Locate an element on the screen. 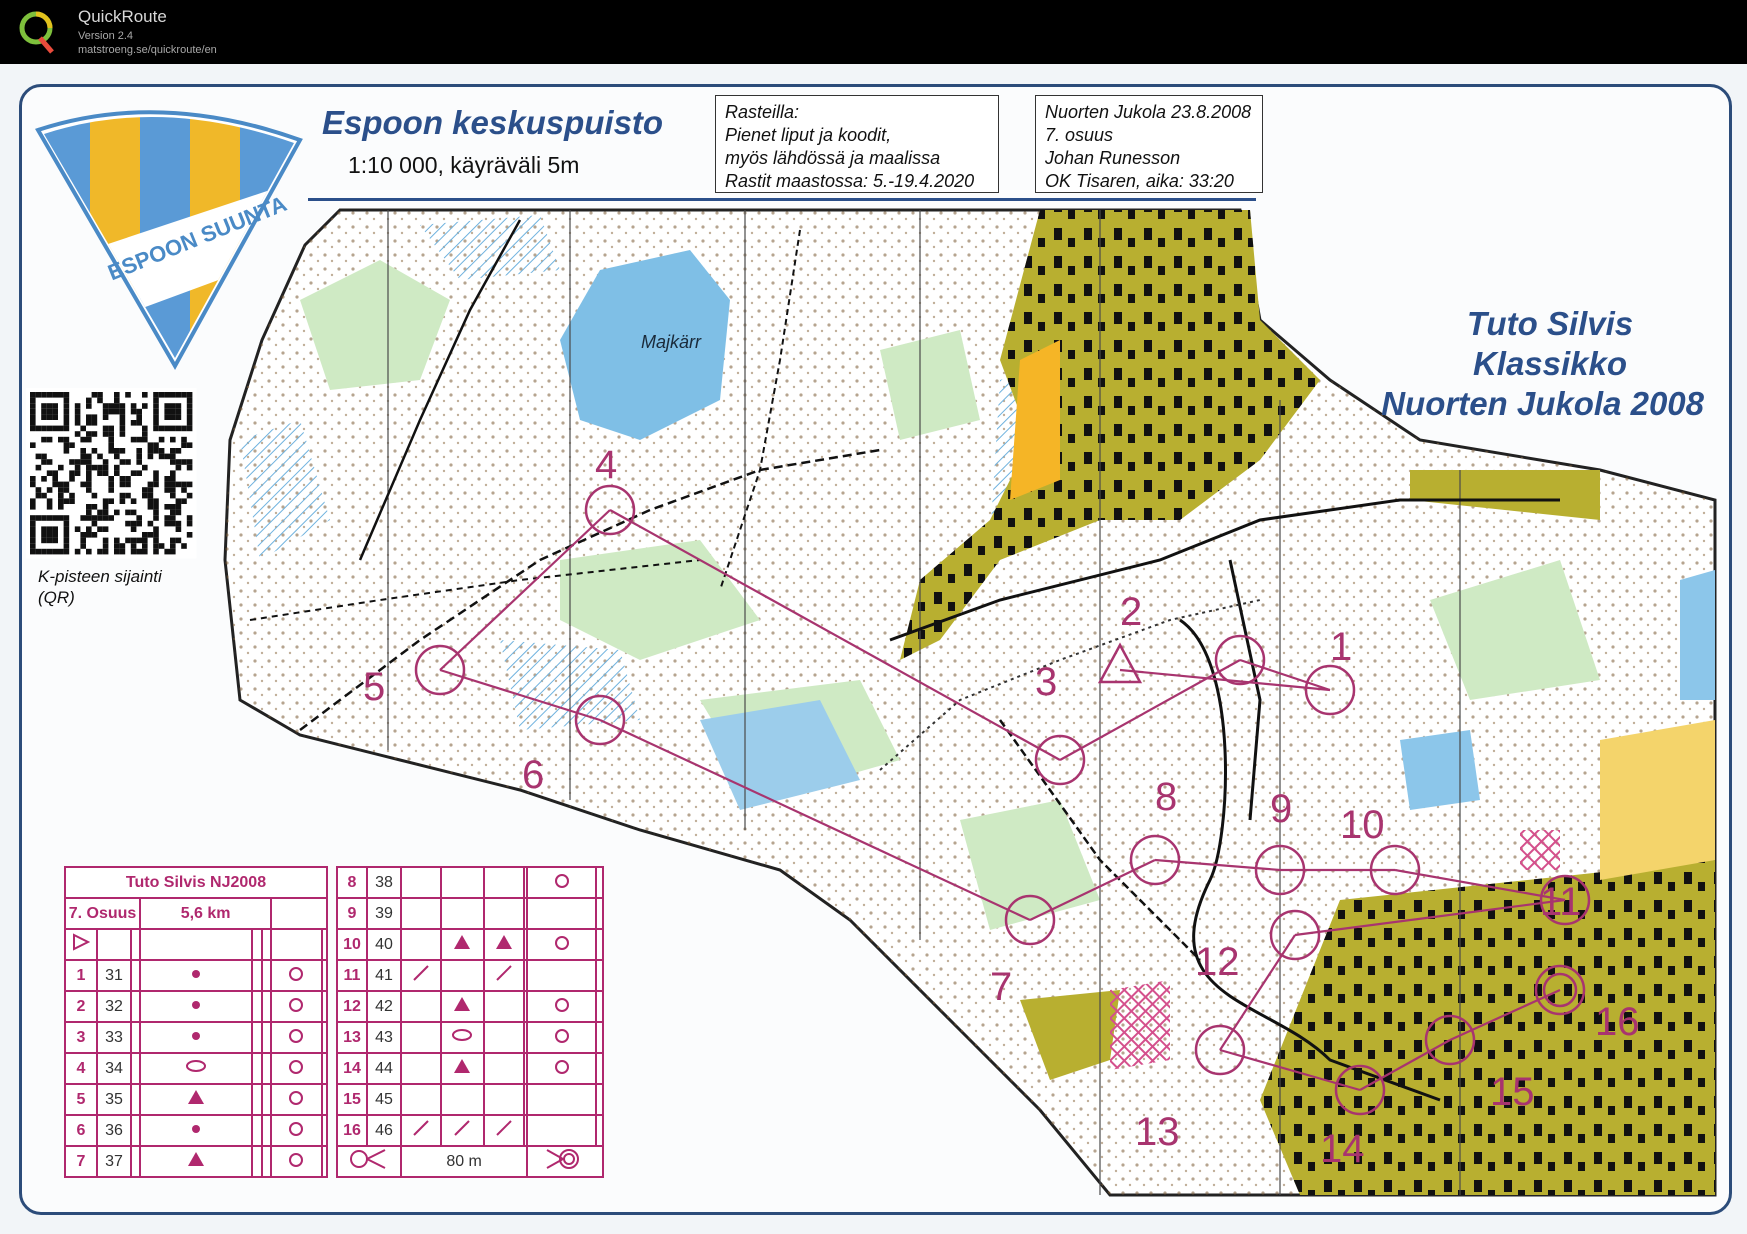 The image size is (1747, 1234). control-seq: 9 is located at coordinates (352, 913).